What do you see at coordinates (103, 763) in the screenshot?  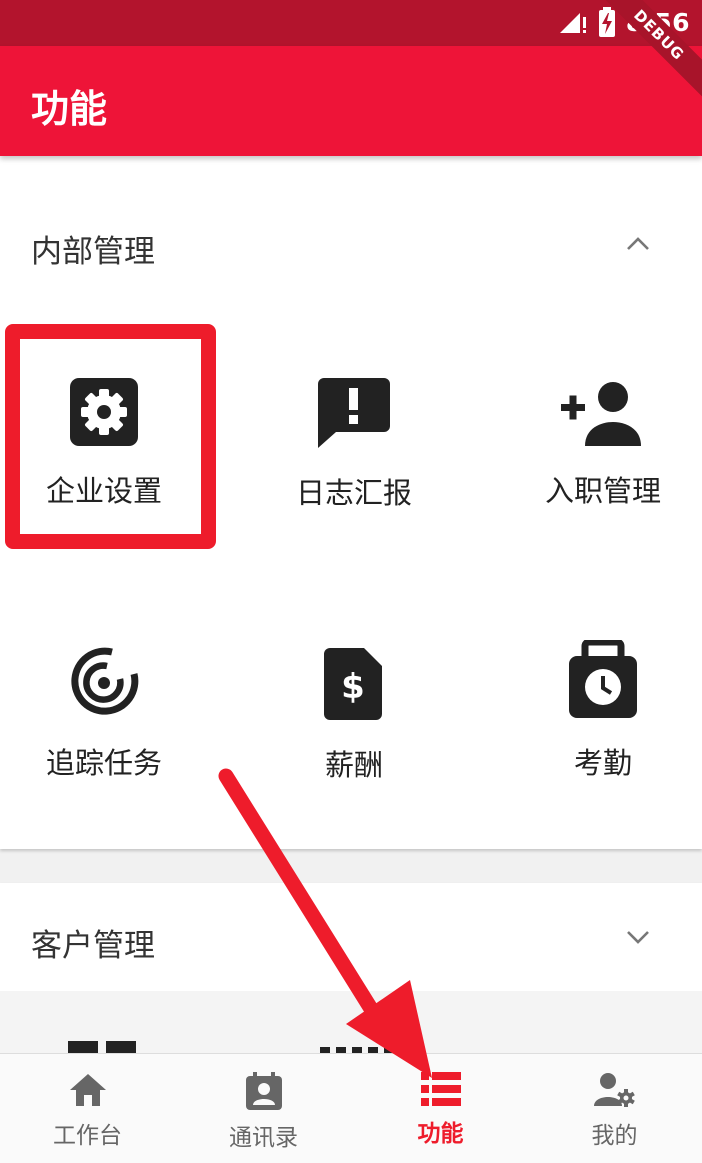 I see `tile-label: 追踪任务` at bounding box center [103, 763].